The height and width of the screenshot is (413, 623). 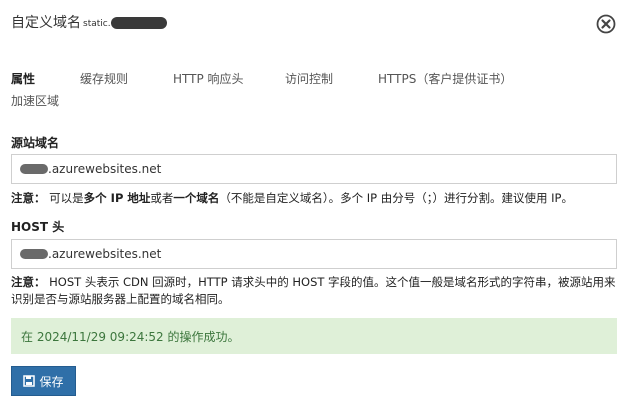 What do you see at coordinates (23, 78) in the screenshot?
I see `tab-properties: 属性` at bounding box center [23, 78].